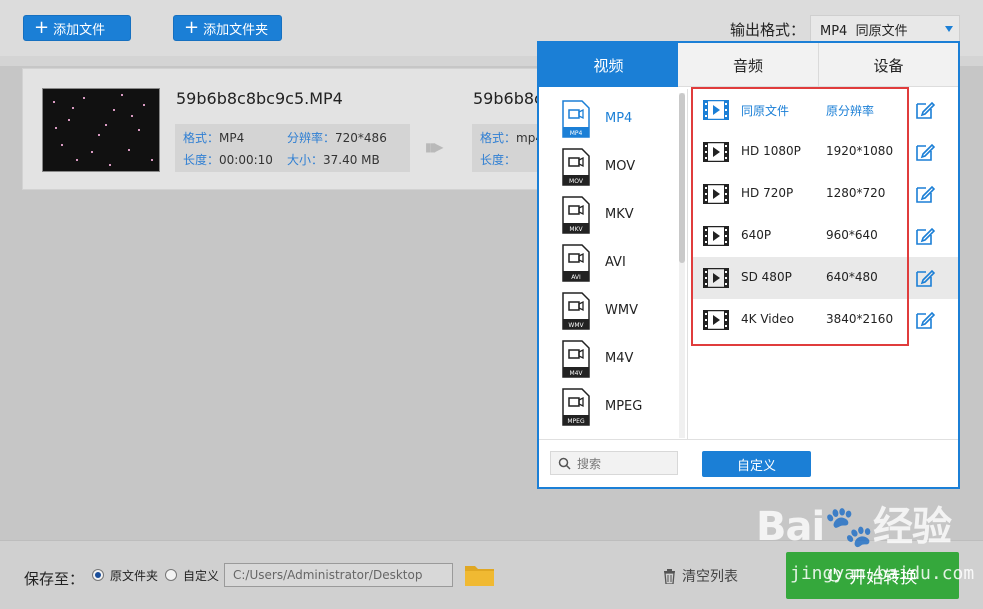 The height and width of the screenshot is (609, 983). What do you see at coordinates (609, 263) in the screenshot?
I see `format-item: AVI AVI` at bounding box center [609, 263].